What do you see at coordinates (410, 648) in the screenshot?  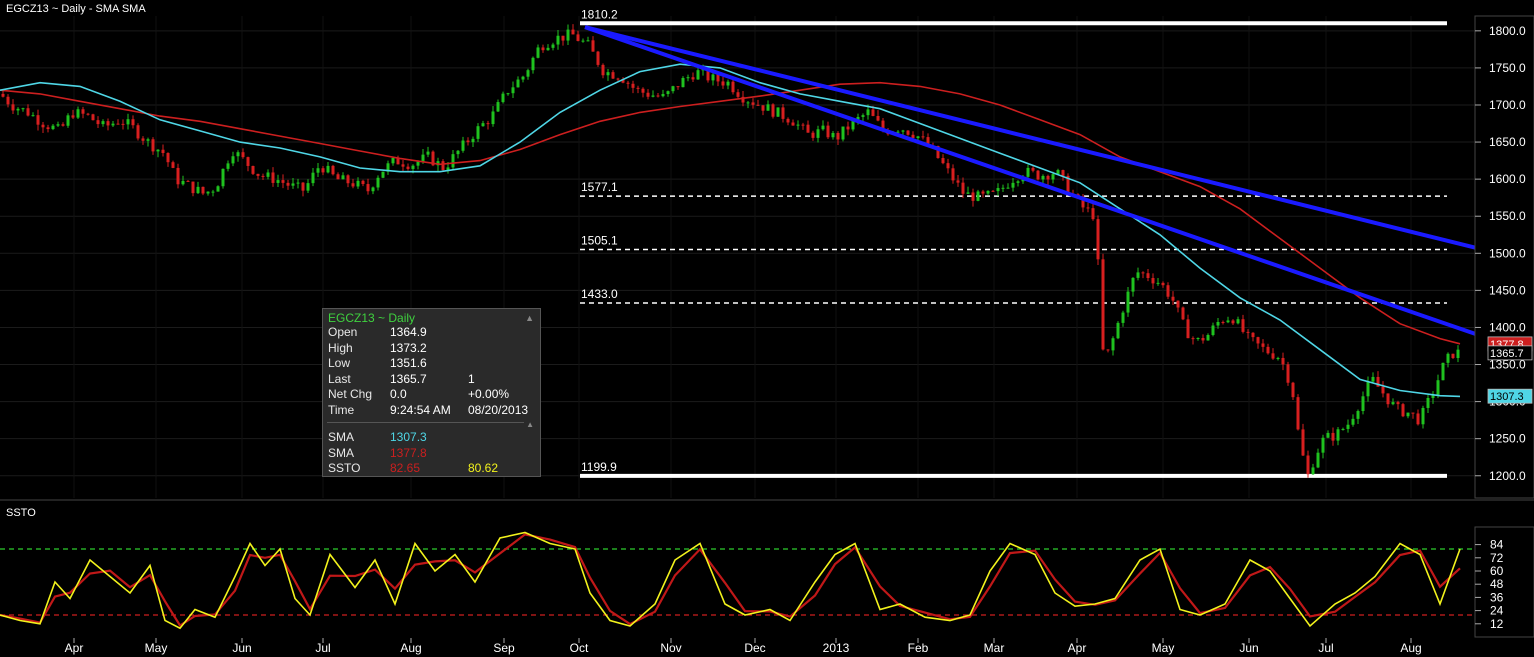 I see `month-label: Aug` at bounding box center [410, 648].